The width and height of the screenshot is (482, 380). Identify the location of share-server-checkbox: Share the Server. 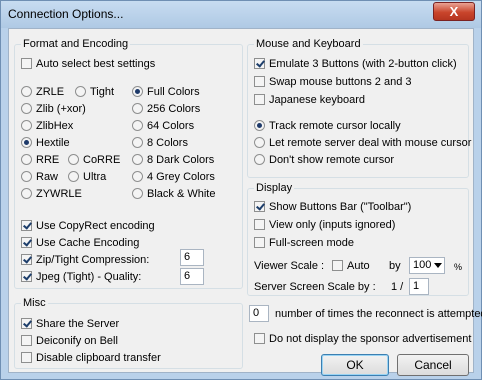
(70, 324).